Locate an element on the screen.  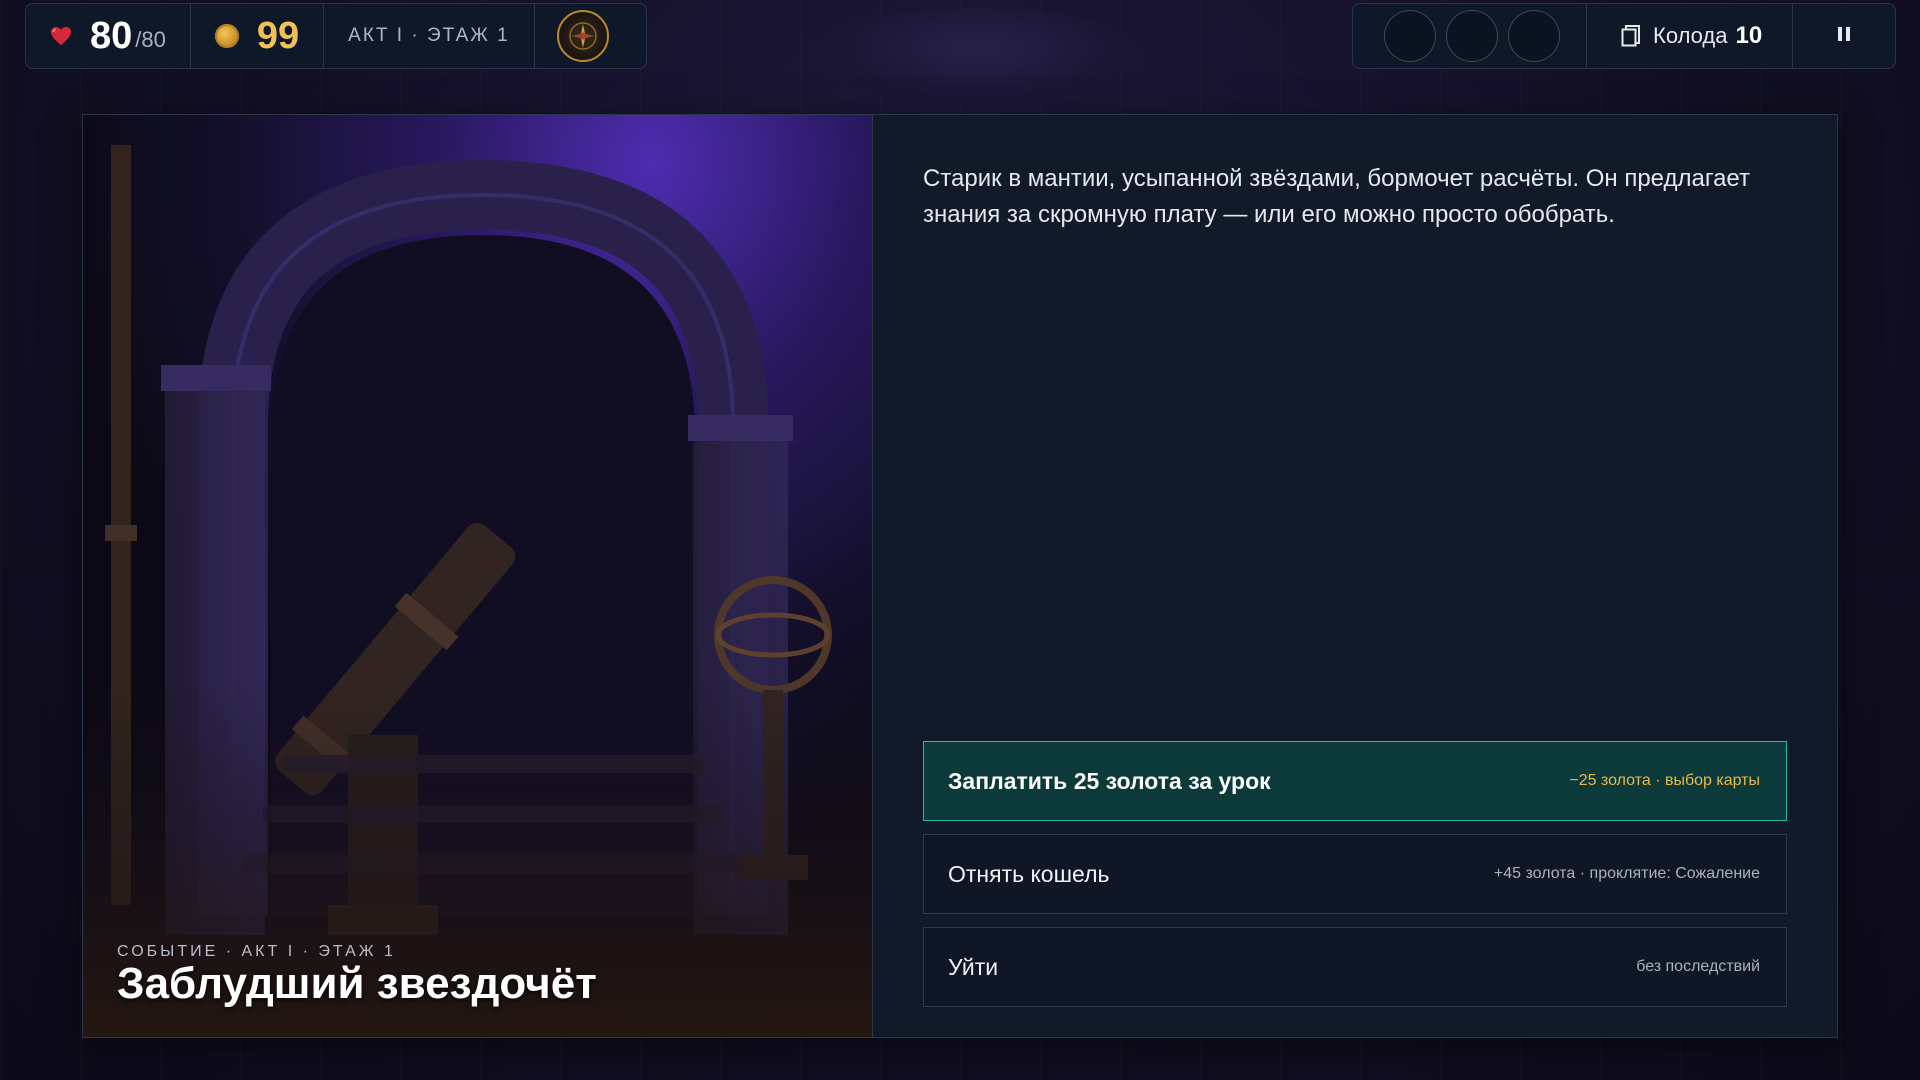
compass-icon is located at coordinates (582, 36).